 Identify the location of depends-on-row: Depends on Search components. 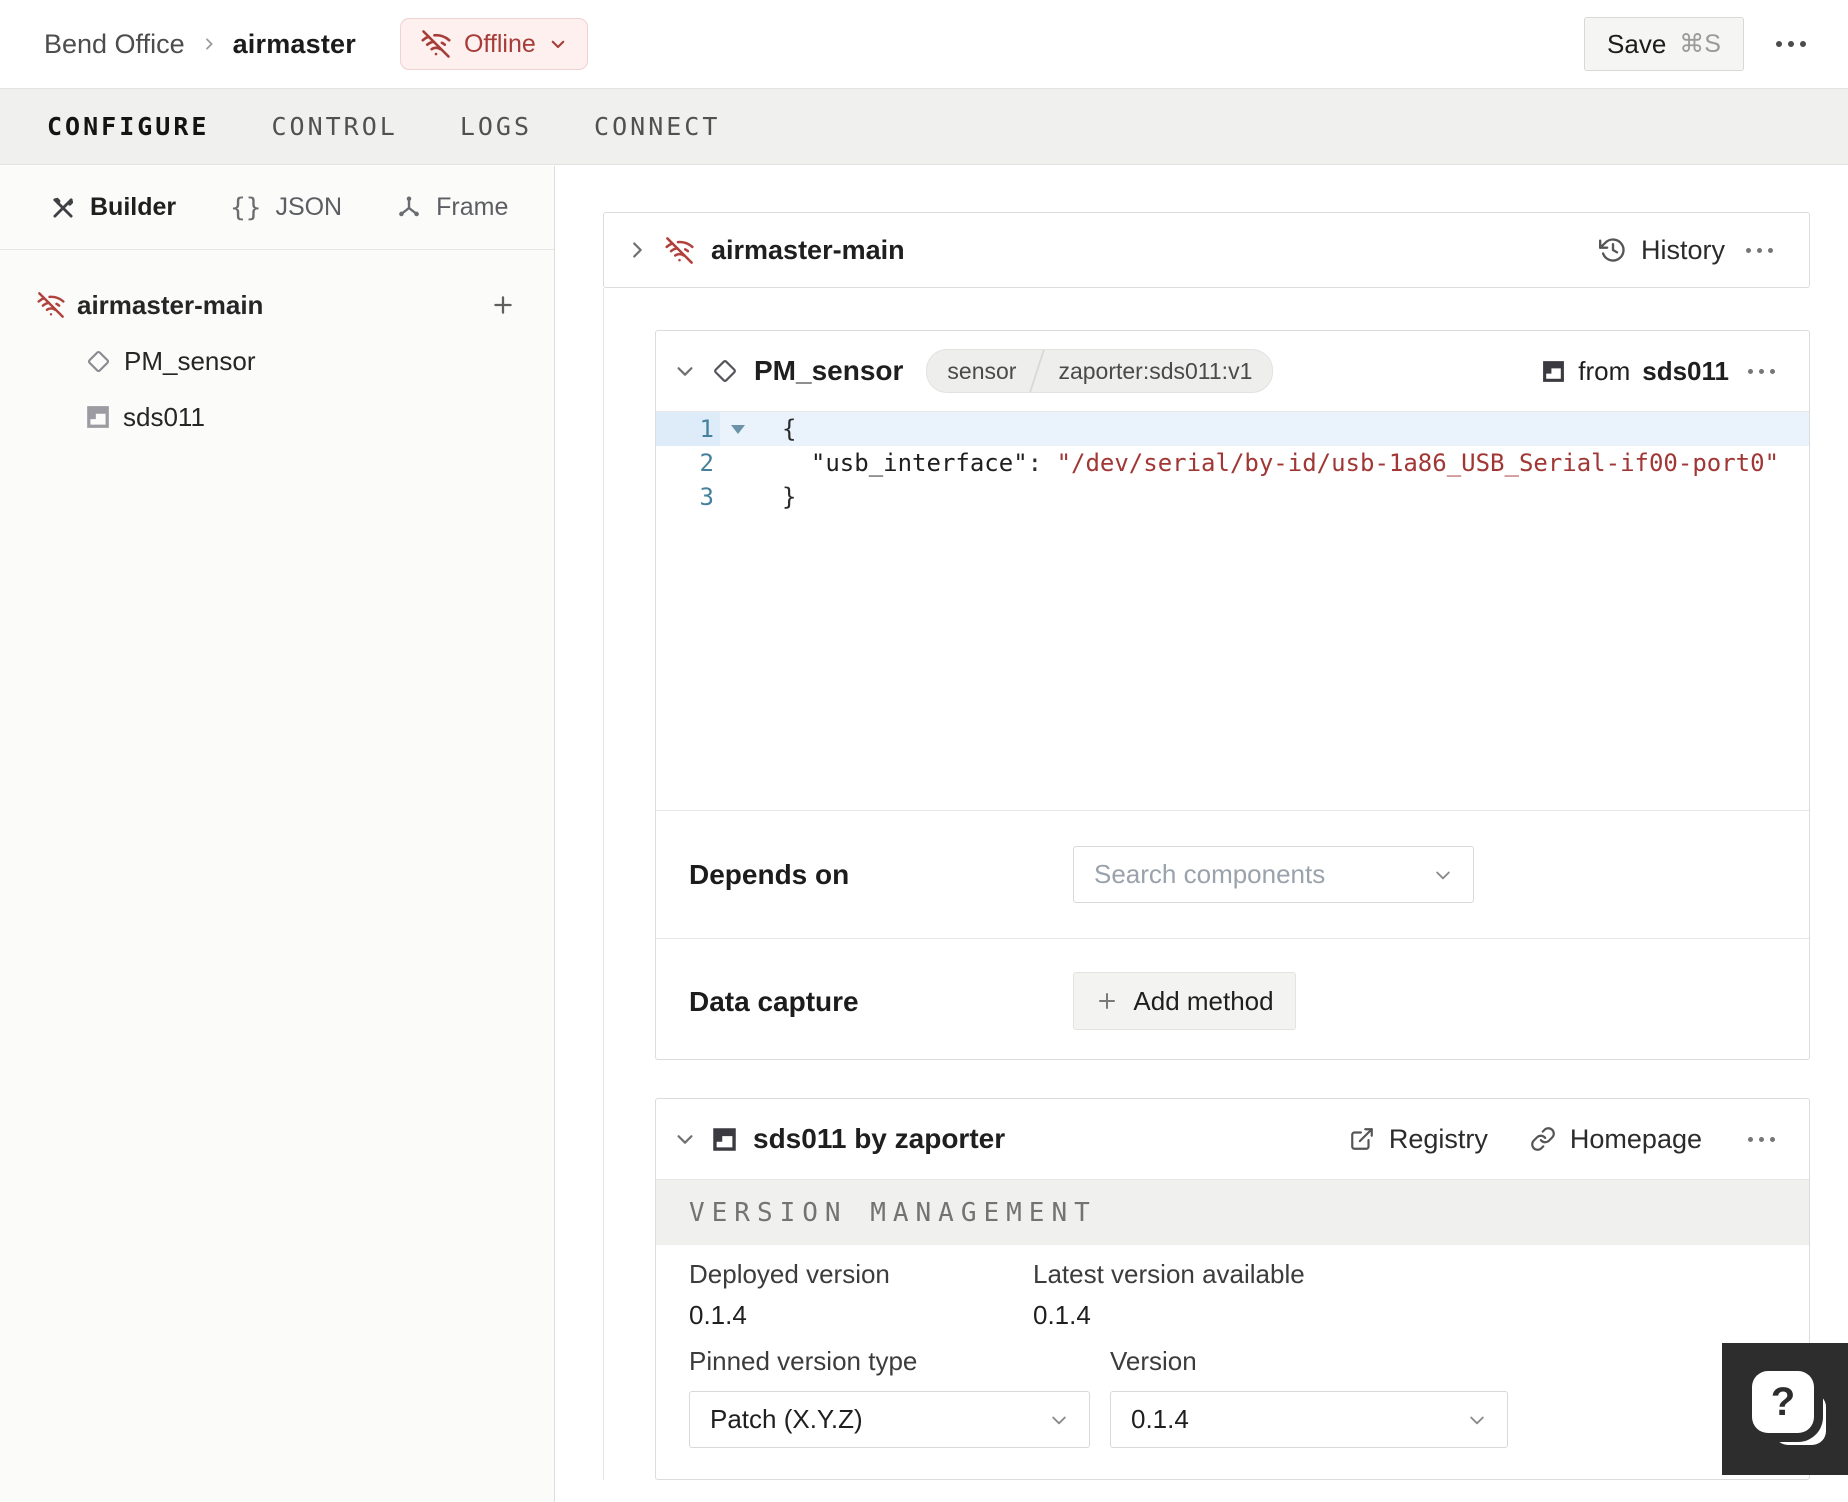
(1232, 874).